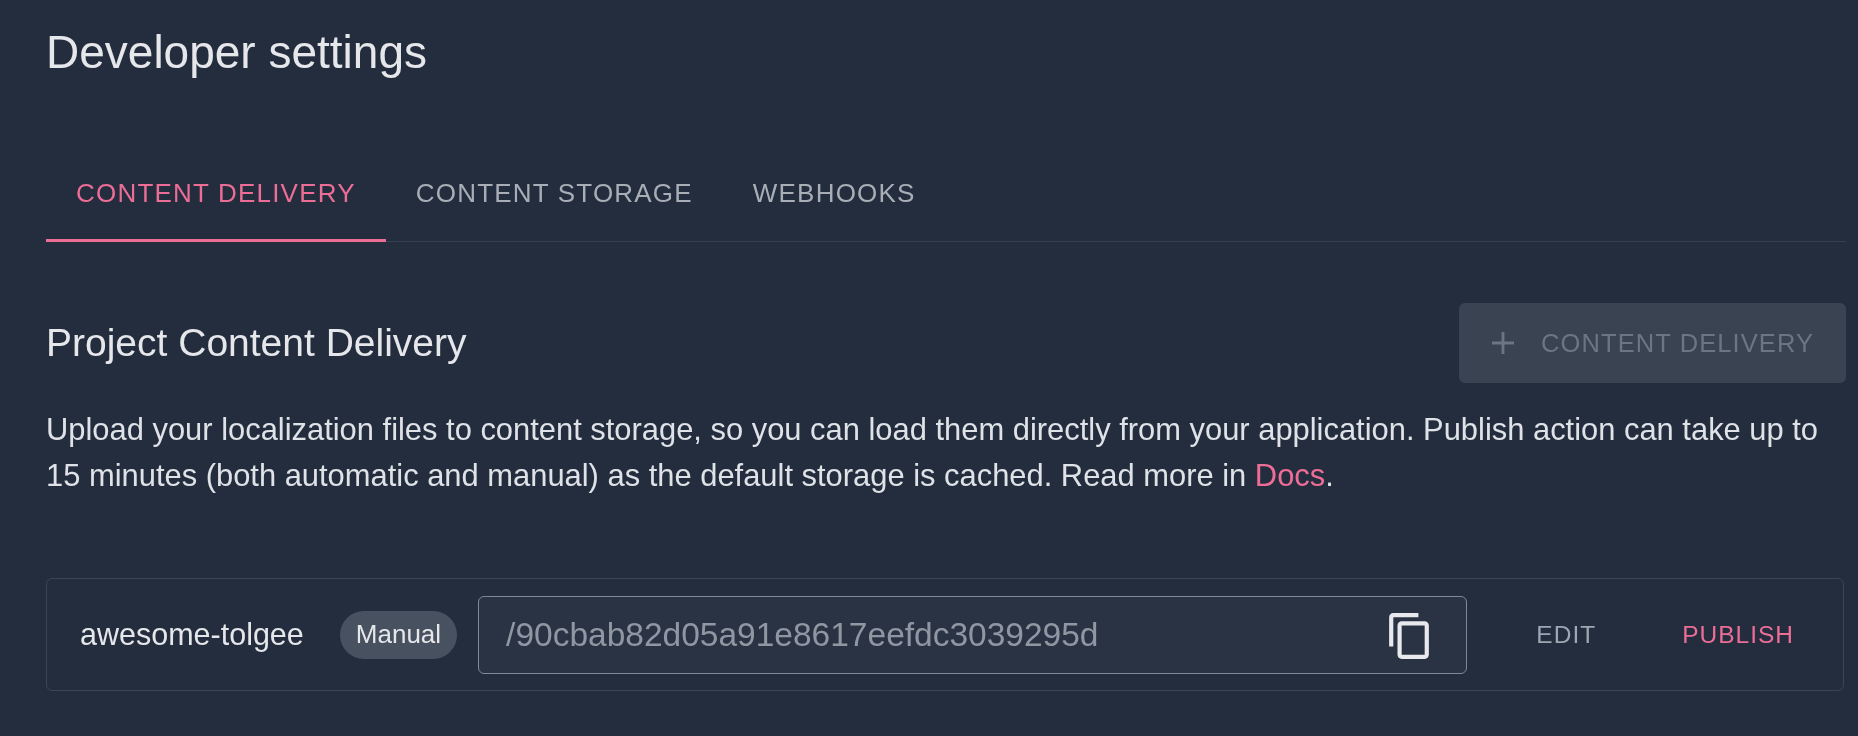 Image resolution: width=1858 pixels, height=736 pixels. Describe the element at coordinates (973, 634) in the screenshot. I see `url-field: /90cbab82d05a91e8617eefdc3039295d` at that location.